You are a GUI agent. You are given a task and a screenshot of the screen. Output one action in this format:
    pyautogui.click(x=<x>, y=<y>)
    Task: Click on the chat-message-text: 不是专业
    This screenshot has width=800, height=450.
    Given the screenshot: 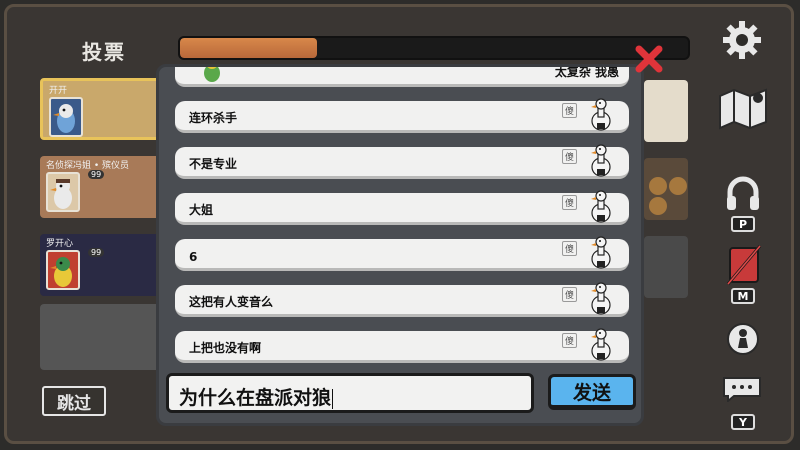 What is the action you would take?
    pyautogui.click(x=213, y=164)
    